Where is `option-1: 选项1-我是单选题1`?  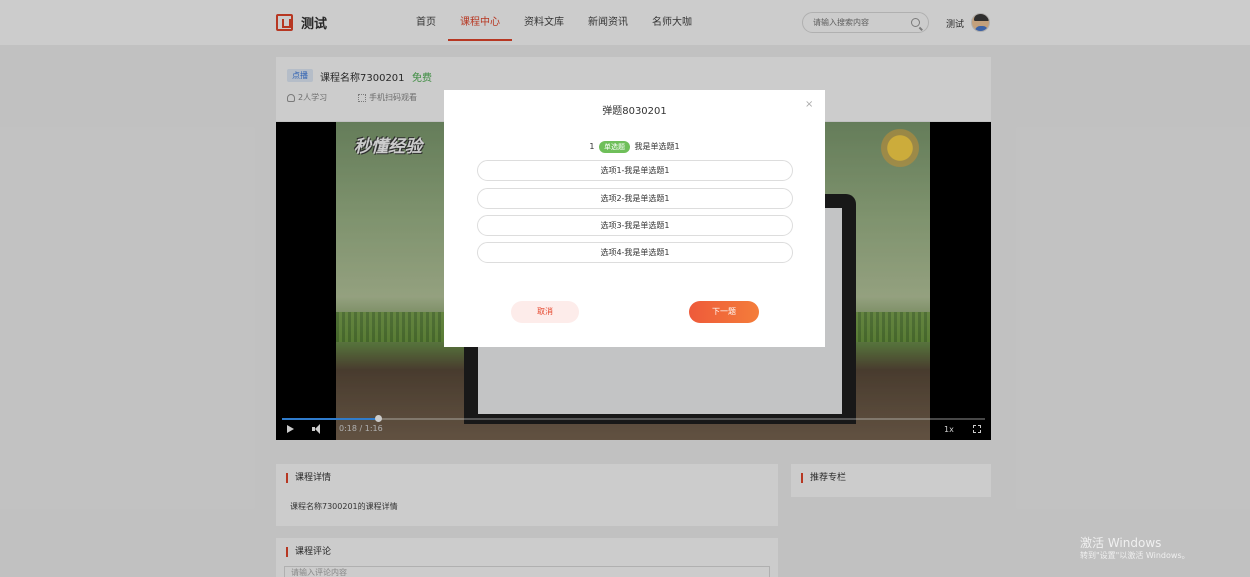 option-1: 选项1-我是单选题1 is located at coordinates (635, 170).